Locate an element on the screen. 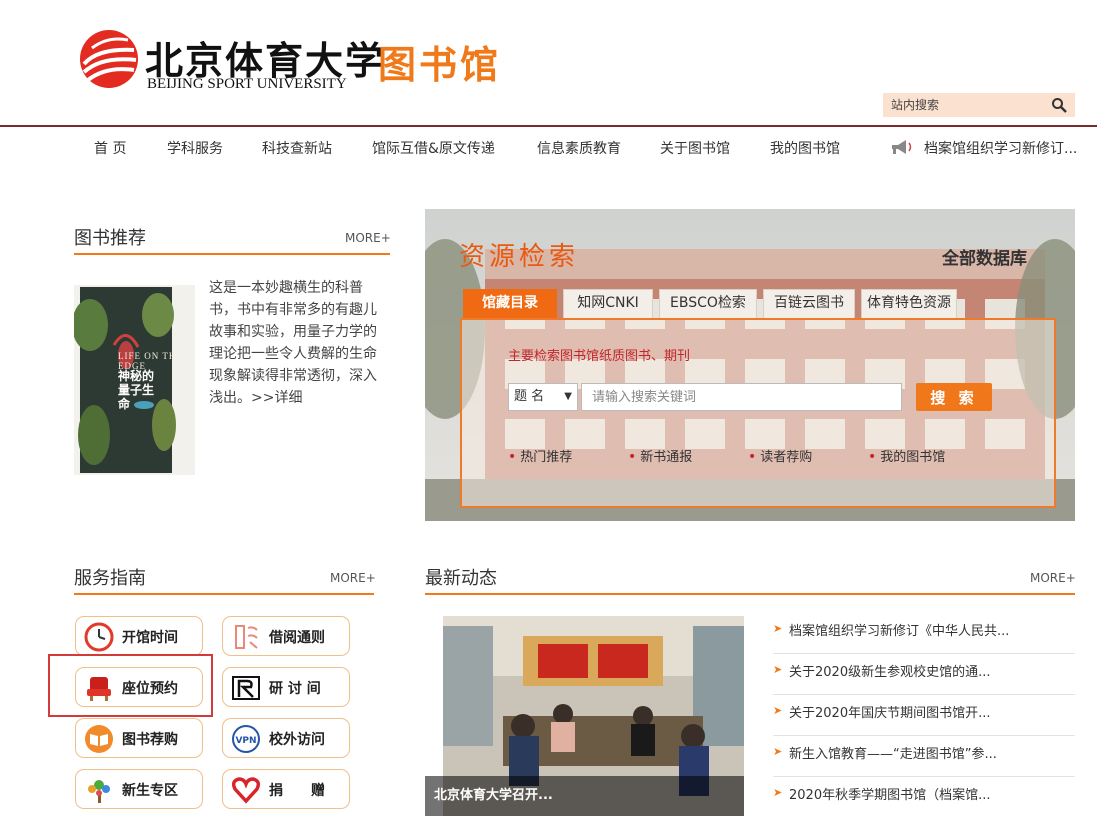 The height and width of the screenshot is (832, 1097). service-guide-title: 服务指南 is located at coordinates (110, 578).